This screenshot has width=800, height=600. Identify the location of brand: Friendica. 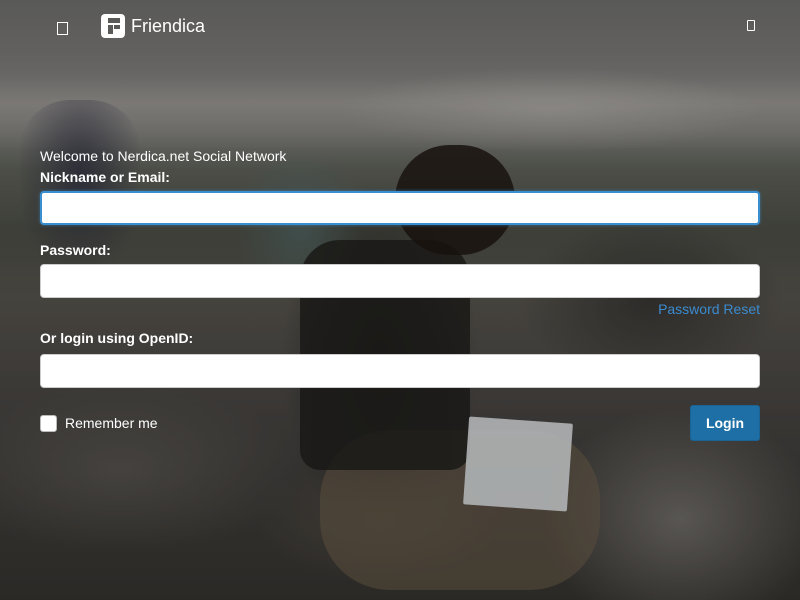
(153, 26).